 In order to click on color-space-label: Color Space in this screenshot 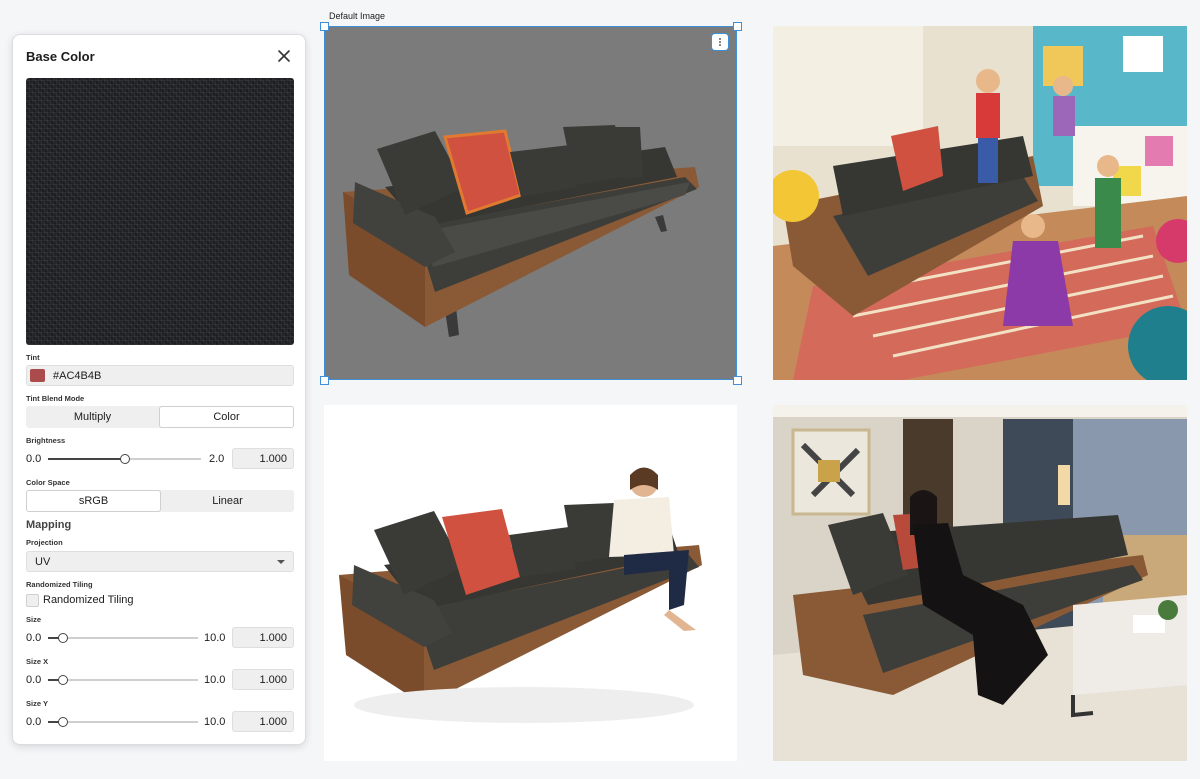, I will do `click(48, 482)`.